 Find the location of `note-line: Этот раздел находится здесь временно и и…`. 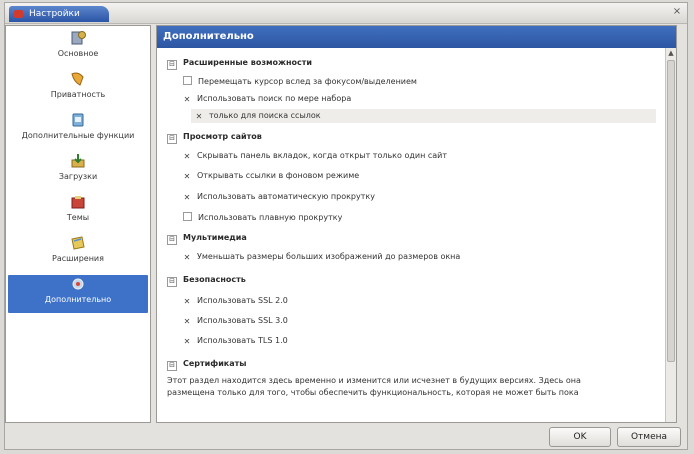

note-line: Этот раздел находится здесь временно и и… is located at coordinates (374, 380).